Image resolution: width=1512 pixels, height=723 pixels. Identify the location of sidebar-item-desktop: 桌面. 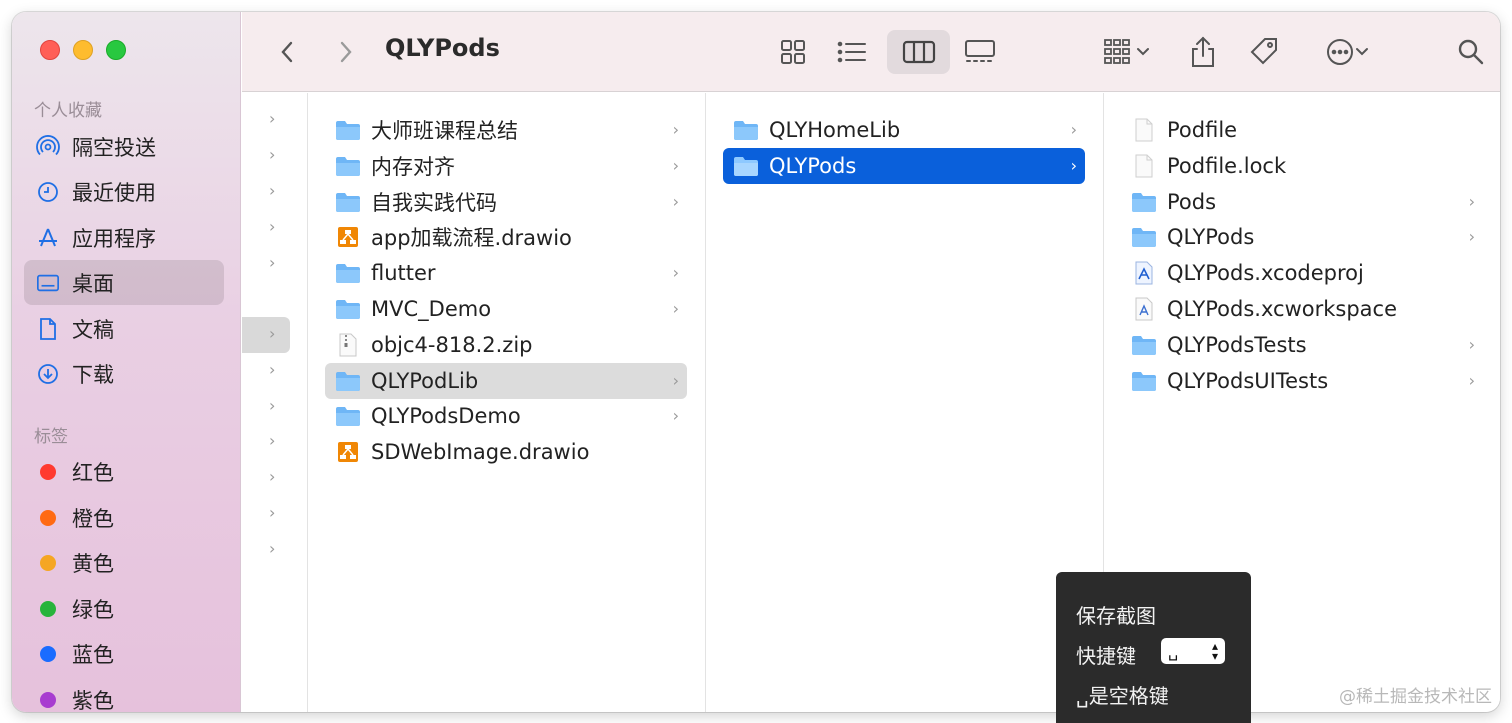
(124, 282).